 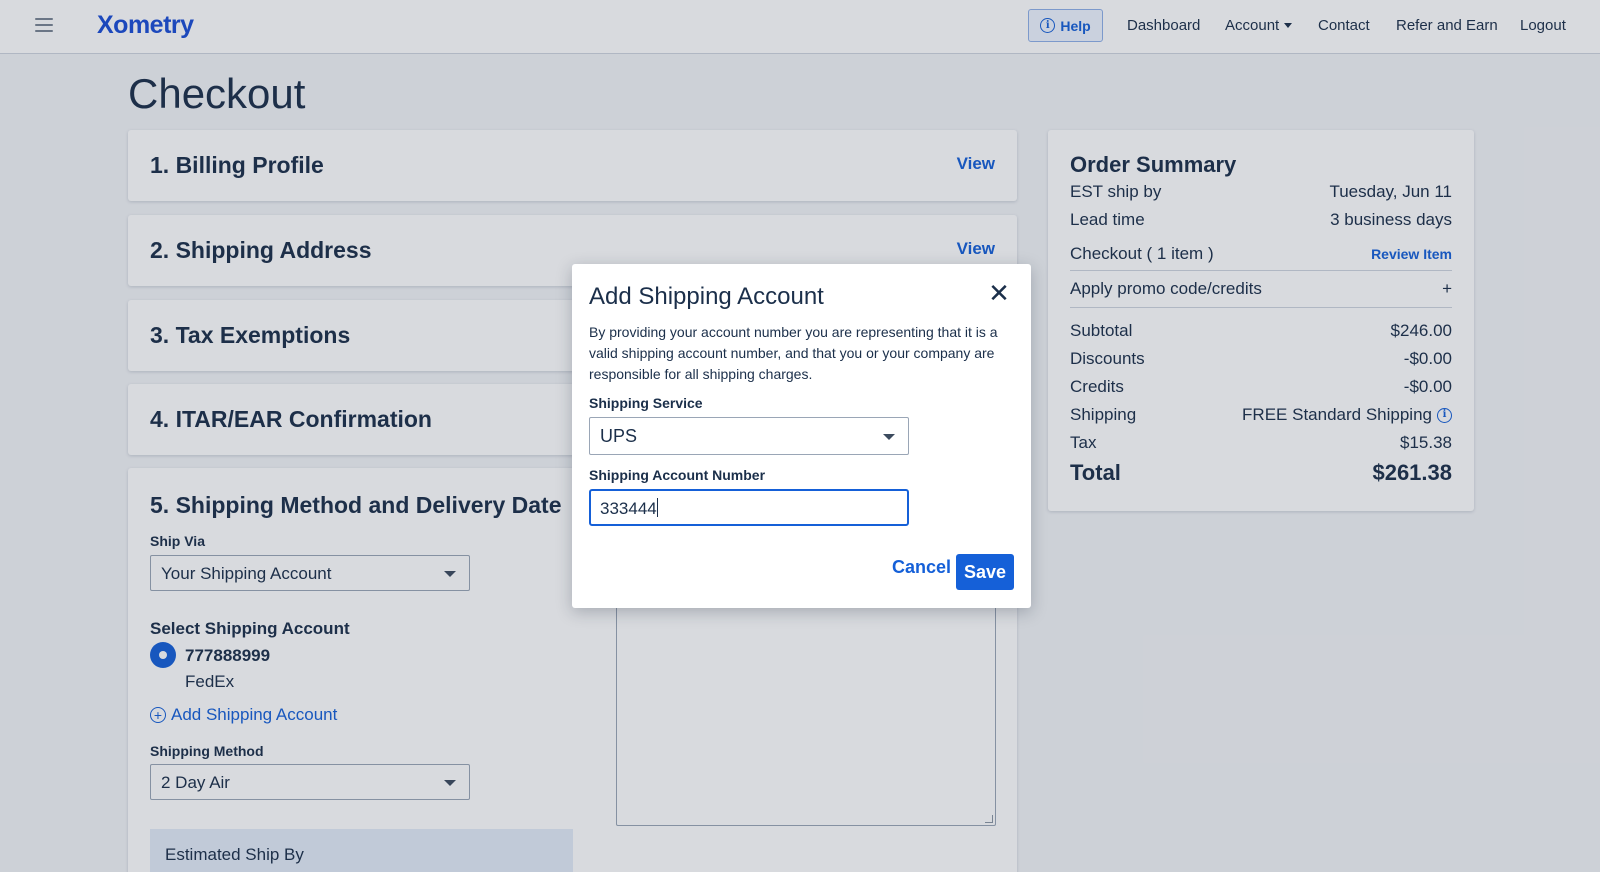 I want to click on shipping-service-select: UPS, so click(x=749, y=436).